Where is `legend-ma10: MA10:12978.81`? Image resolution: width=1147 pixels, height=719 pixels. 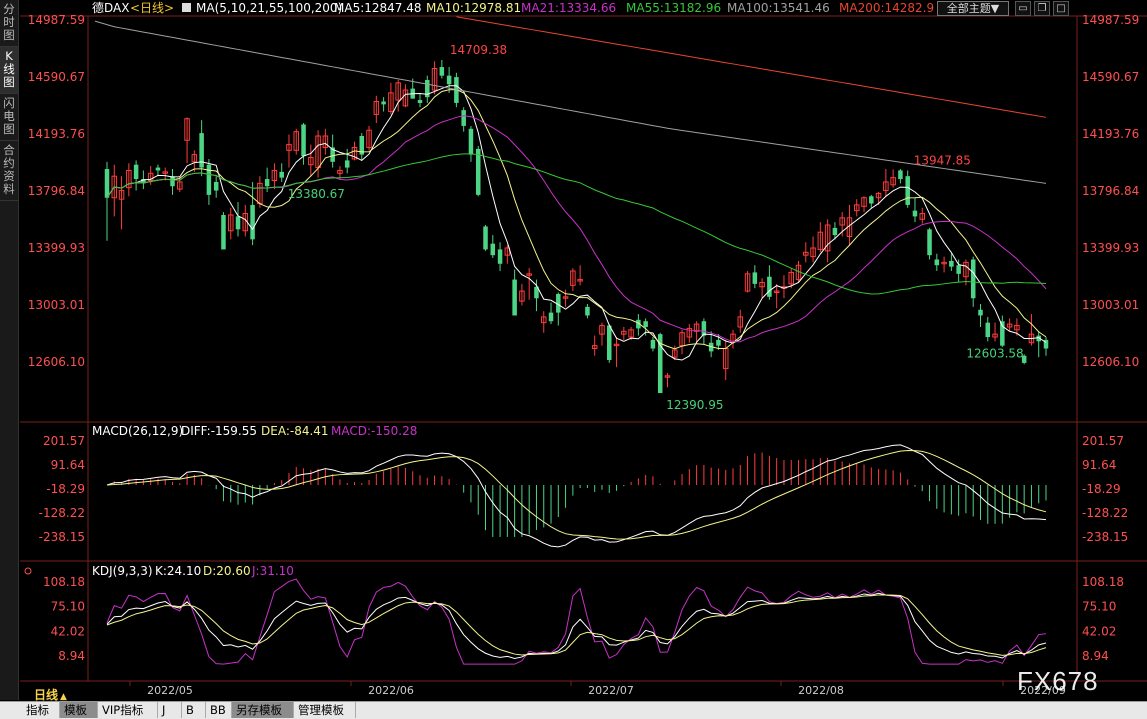 legend-ma10: MA10:12978.81 is located at coordinates (473, 8).